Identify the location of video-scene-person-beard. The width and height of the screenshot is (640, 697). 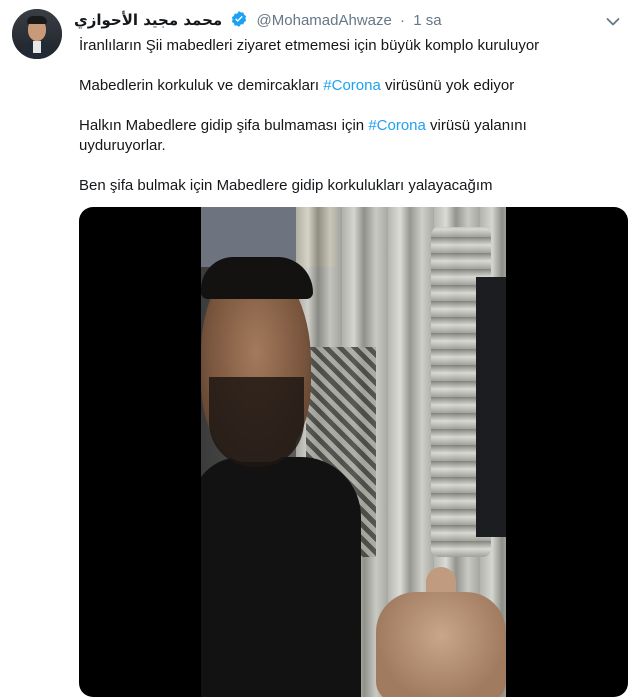
(256, 422).